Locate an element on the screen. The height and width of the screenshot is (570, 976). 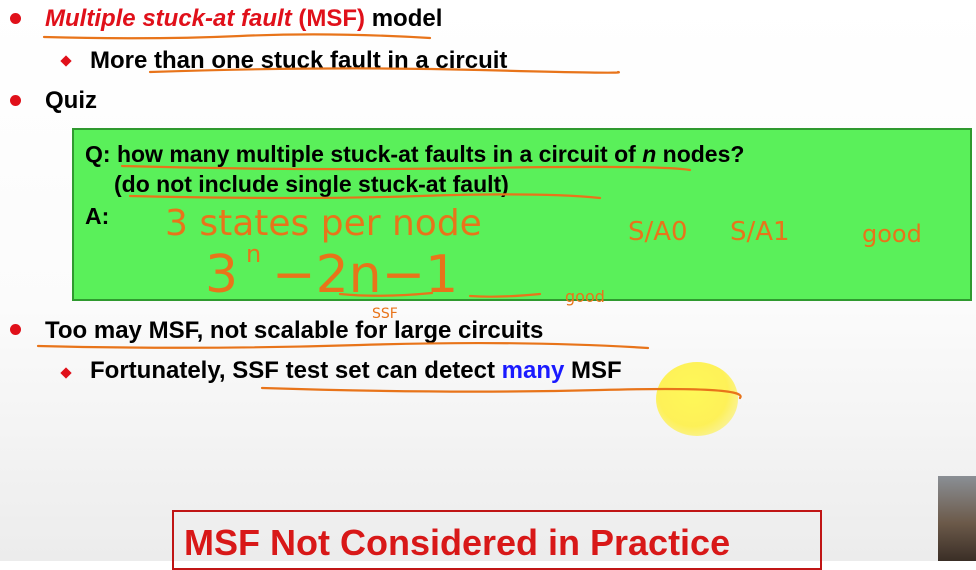
pointer-highlight-icon is located at coordinates (697, 399).